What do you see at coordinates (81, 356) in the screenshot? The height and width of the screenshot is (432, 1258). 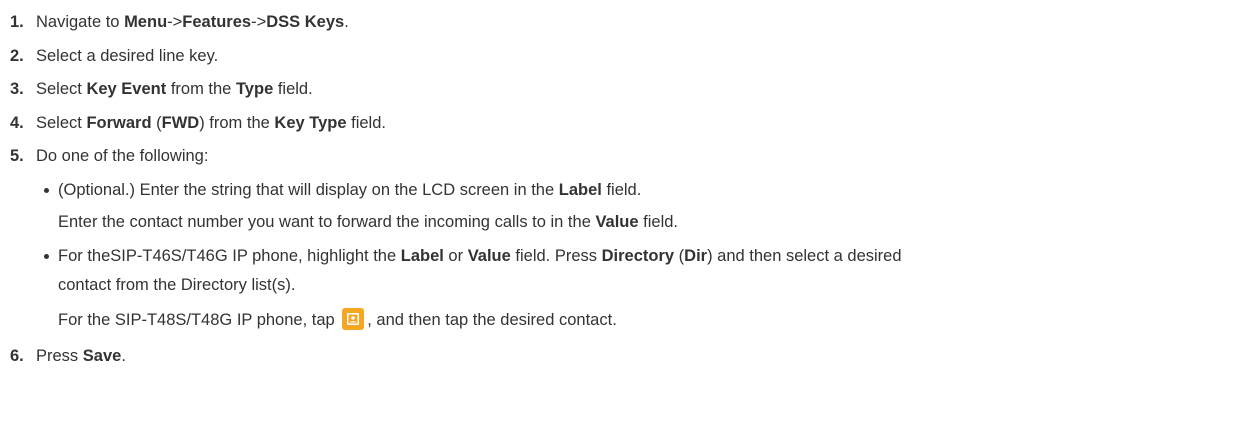 I see `step-text: Press Save.` at bounding box center [81, 356].